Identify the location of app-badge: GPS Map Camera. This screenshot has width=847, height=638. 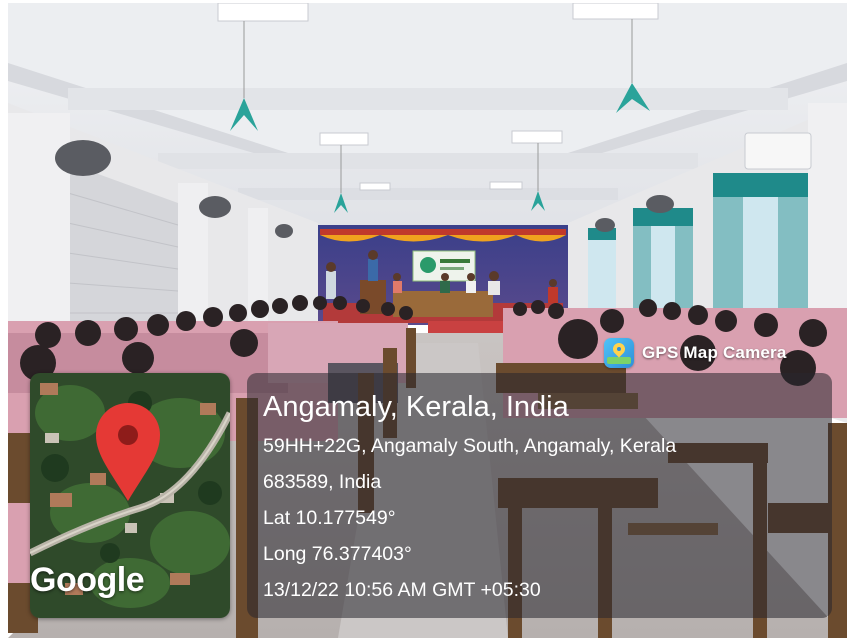
(695, 353).